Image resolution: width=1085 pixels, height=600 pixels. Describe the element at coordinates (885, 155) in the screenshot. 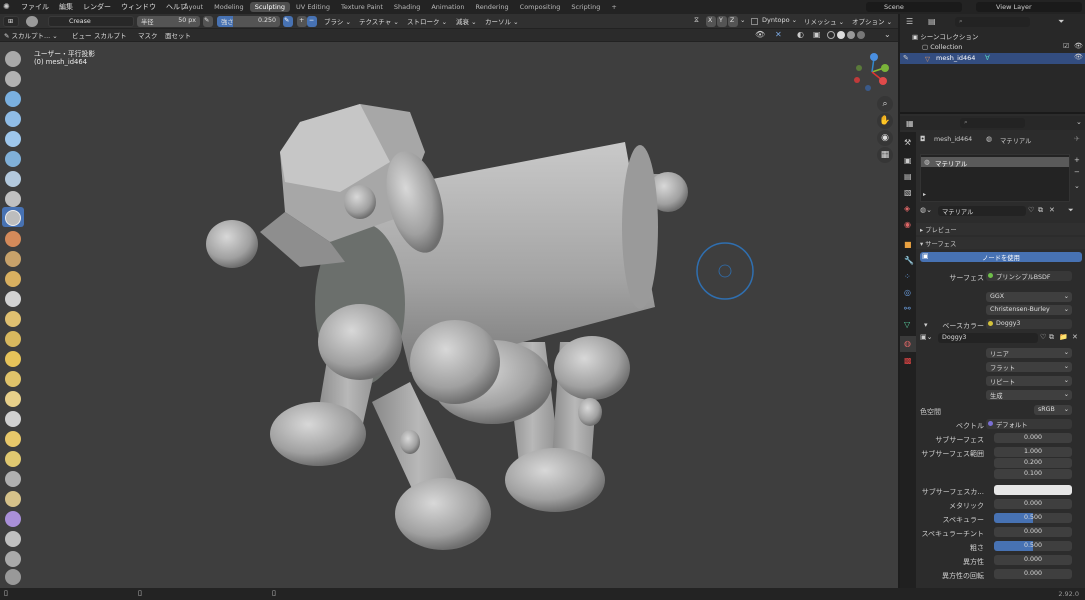

I see `grid-icon: ▦` at that location.